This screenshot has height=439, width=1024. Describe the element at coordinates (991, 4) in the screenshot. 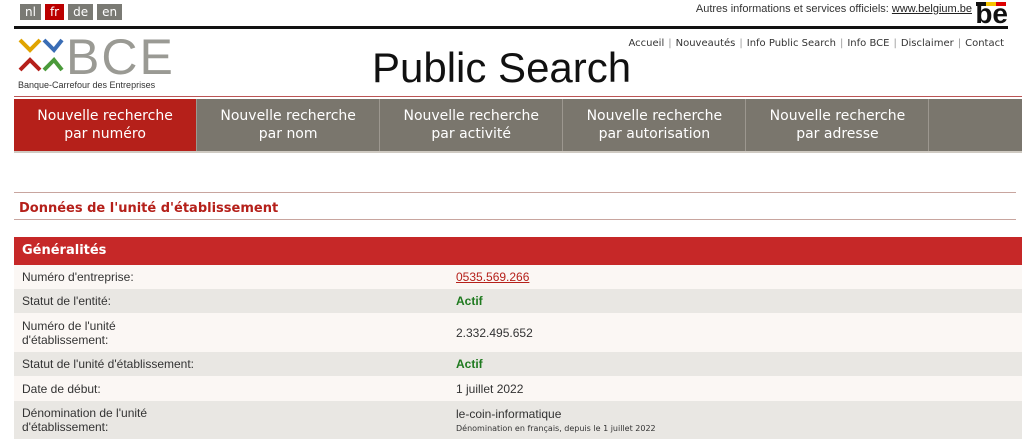

I see `be-flag-icon` at that location.